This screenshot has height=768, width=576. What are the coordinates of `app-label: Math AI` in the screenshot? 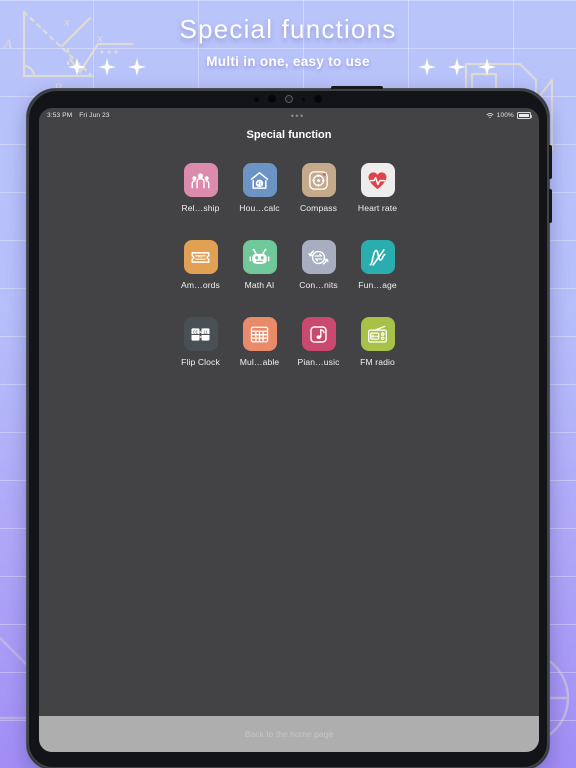 It's located at (259, 285).